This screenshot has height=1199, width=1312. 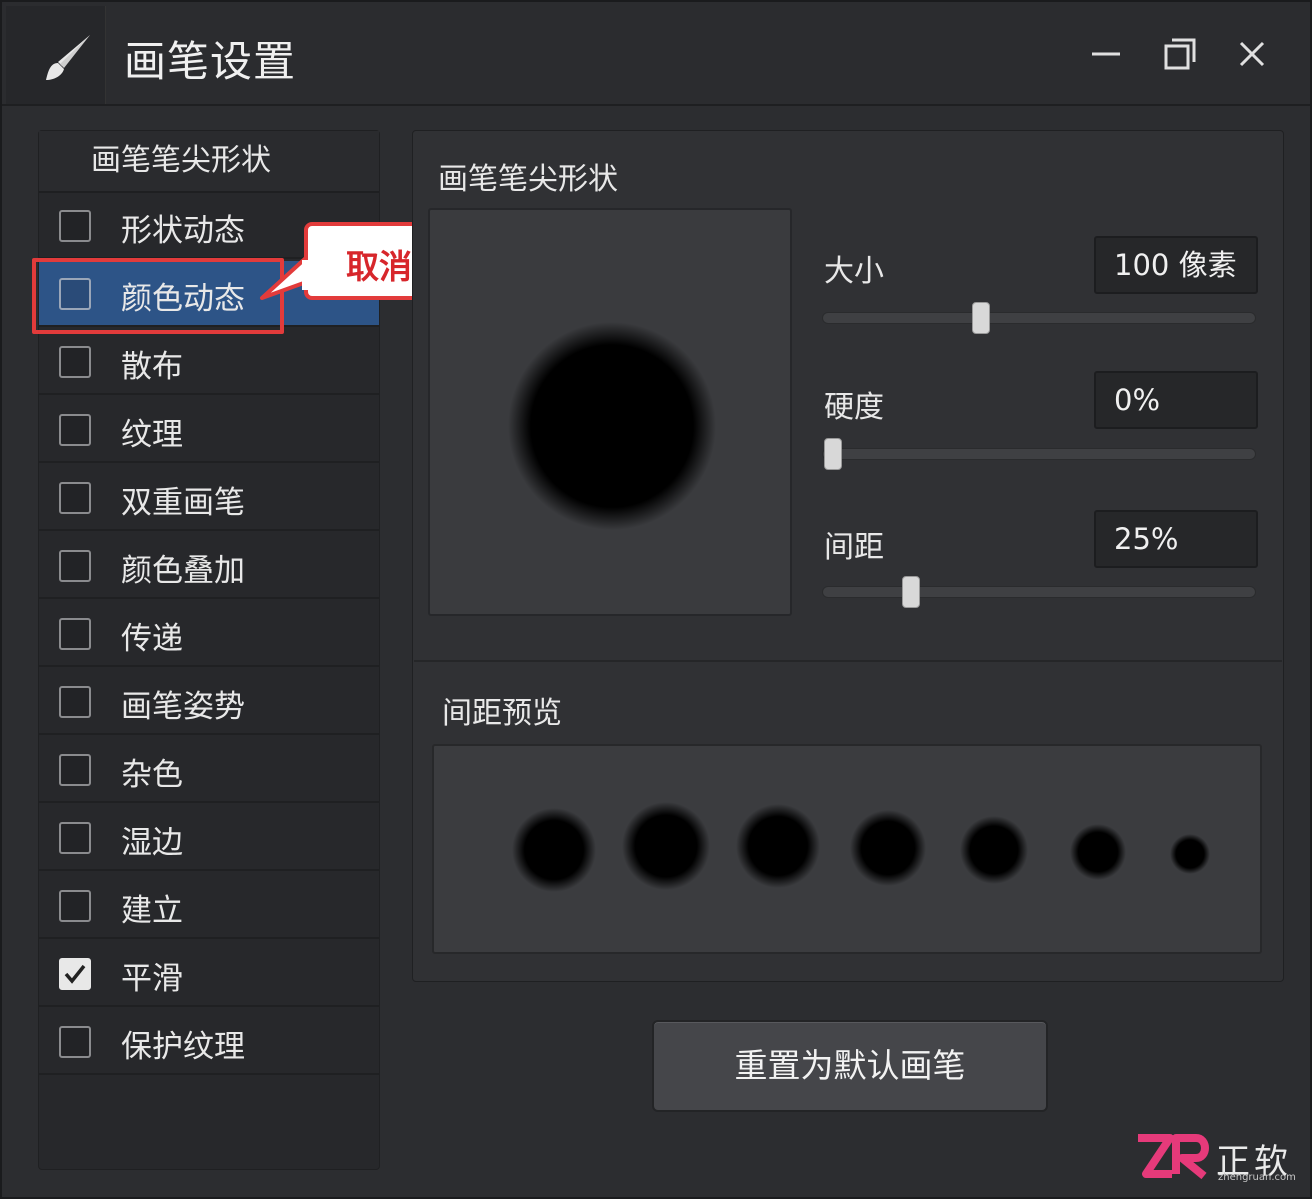 I want to click on brand-watermark: 正软 zhengruan.com, so click(x=1219, y=1160).